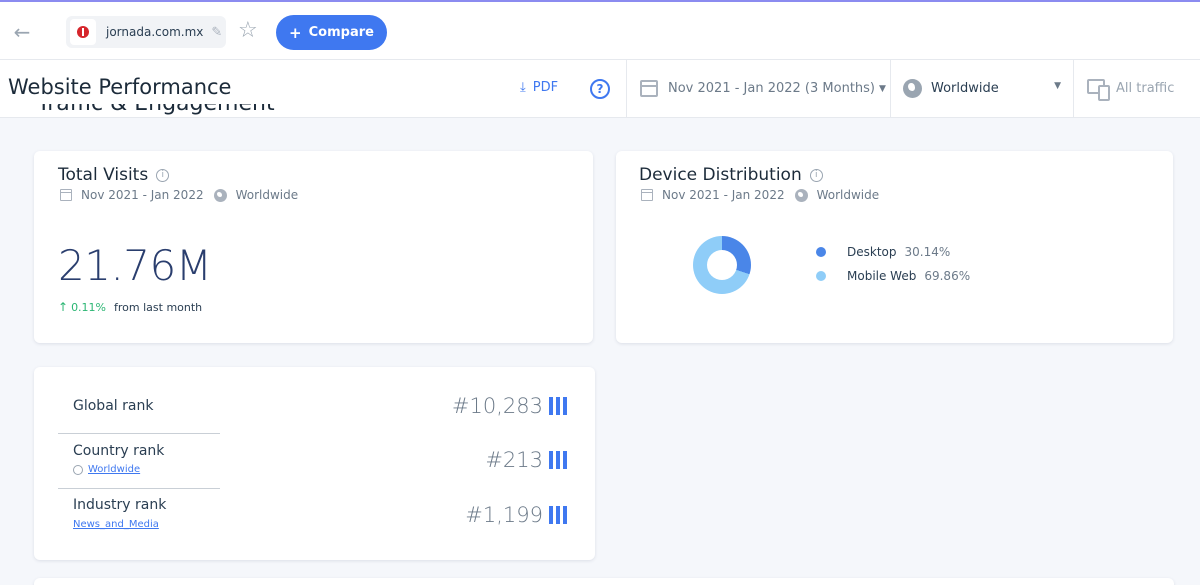 This screenshot has width=1200, height=585. I want to click on legend-dot-desktop, so click(821, 252).